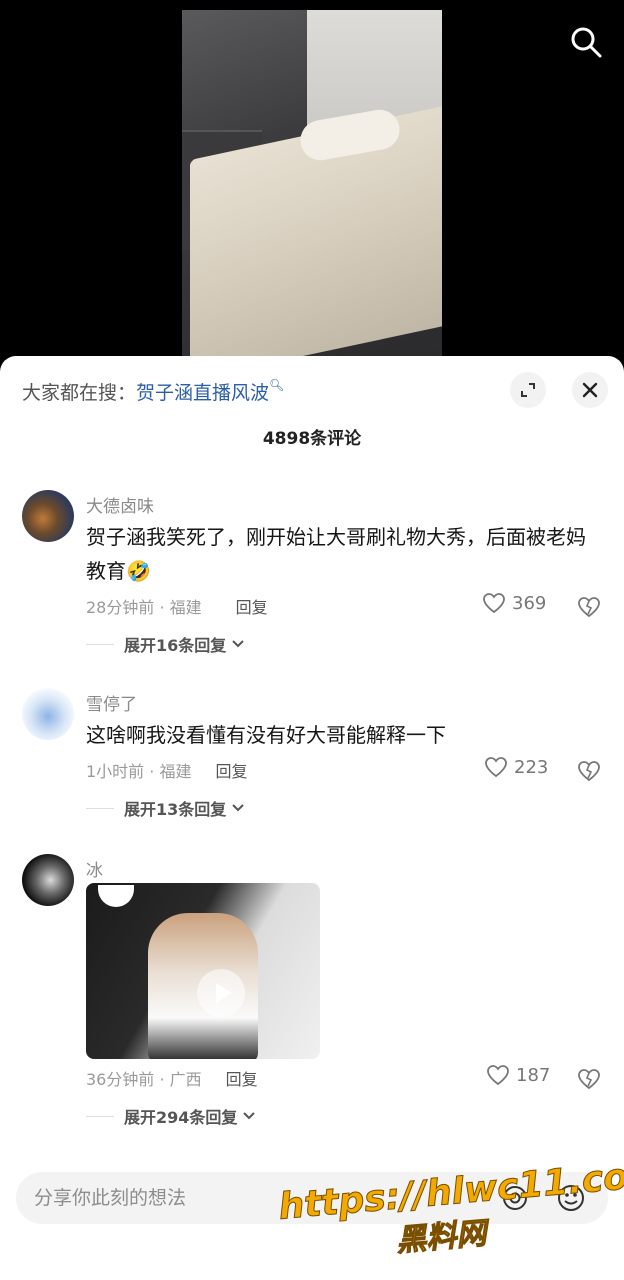  I want to click on douyin-badge-icon, so click(116, 896).